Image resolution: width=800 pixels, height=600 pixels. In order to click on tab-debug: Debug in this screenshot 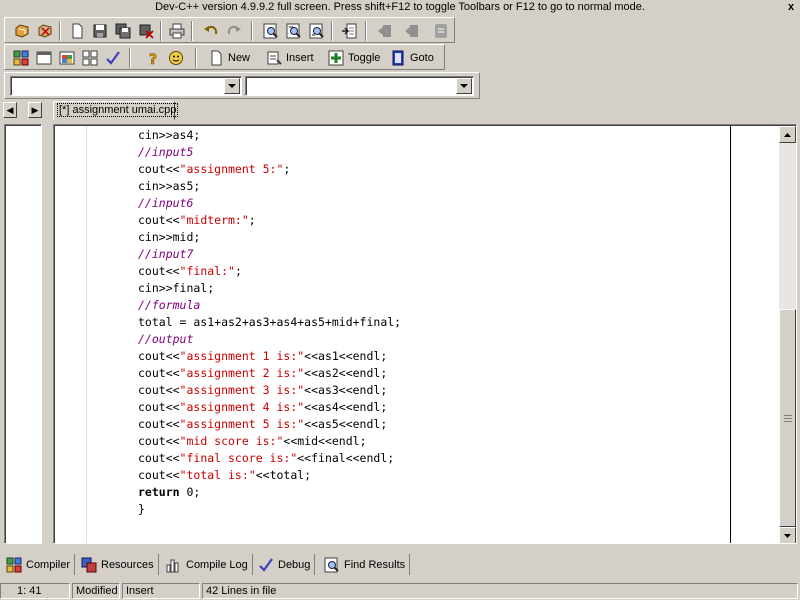, I will do `click(285, 564)`.